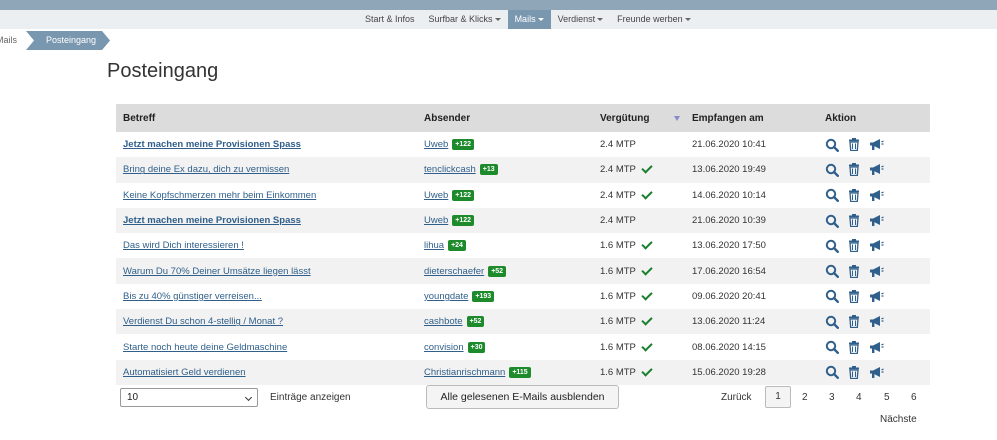 The image size is (997, 440). I want to click on page-button-3: 3, so click(832, 397).